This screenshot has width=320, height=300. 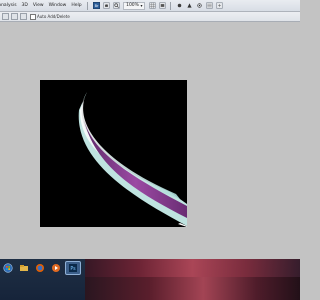 I want to click on zoom-tool-icon, so click(x=116, y=5).